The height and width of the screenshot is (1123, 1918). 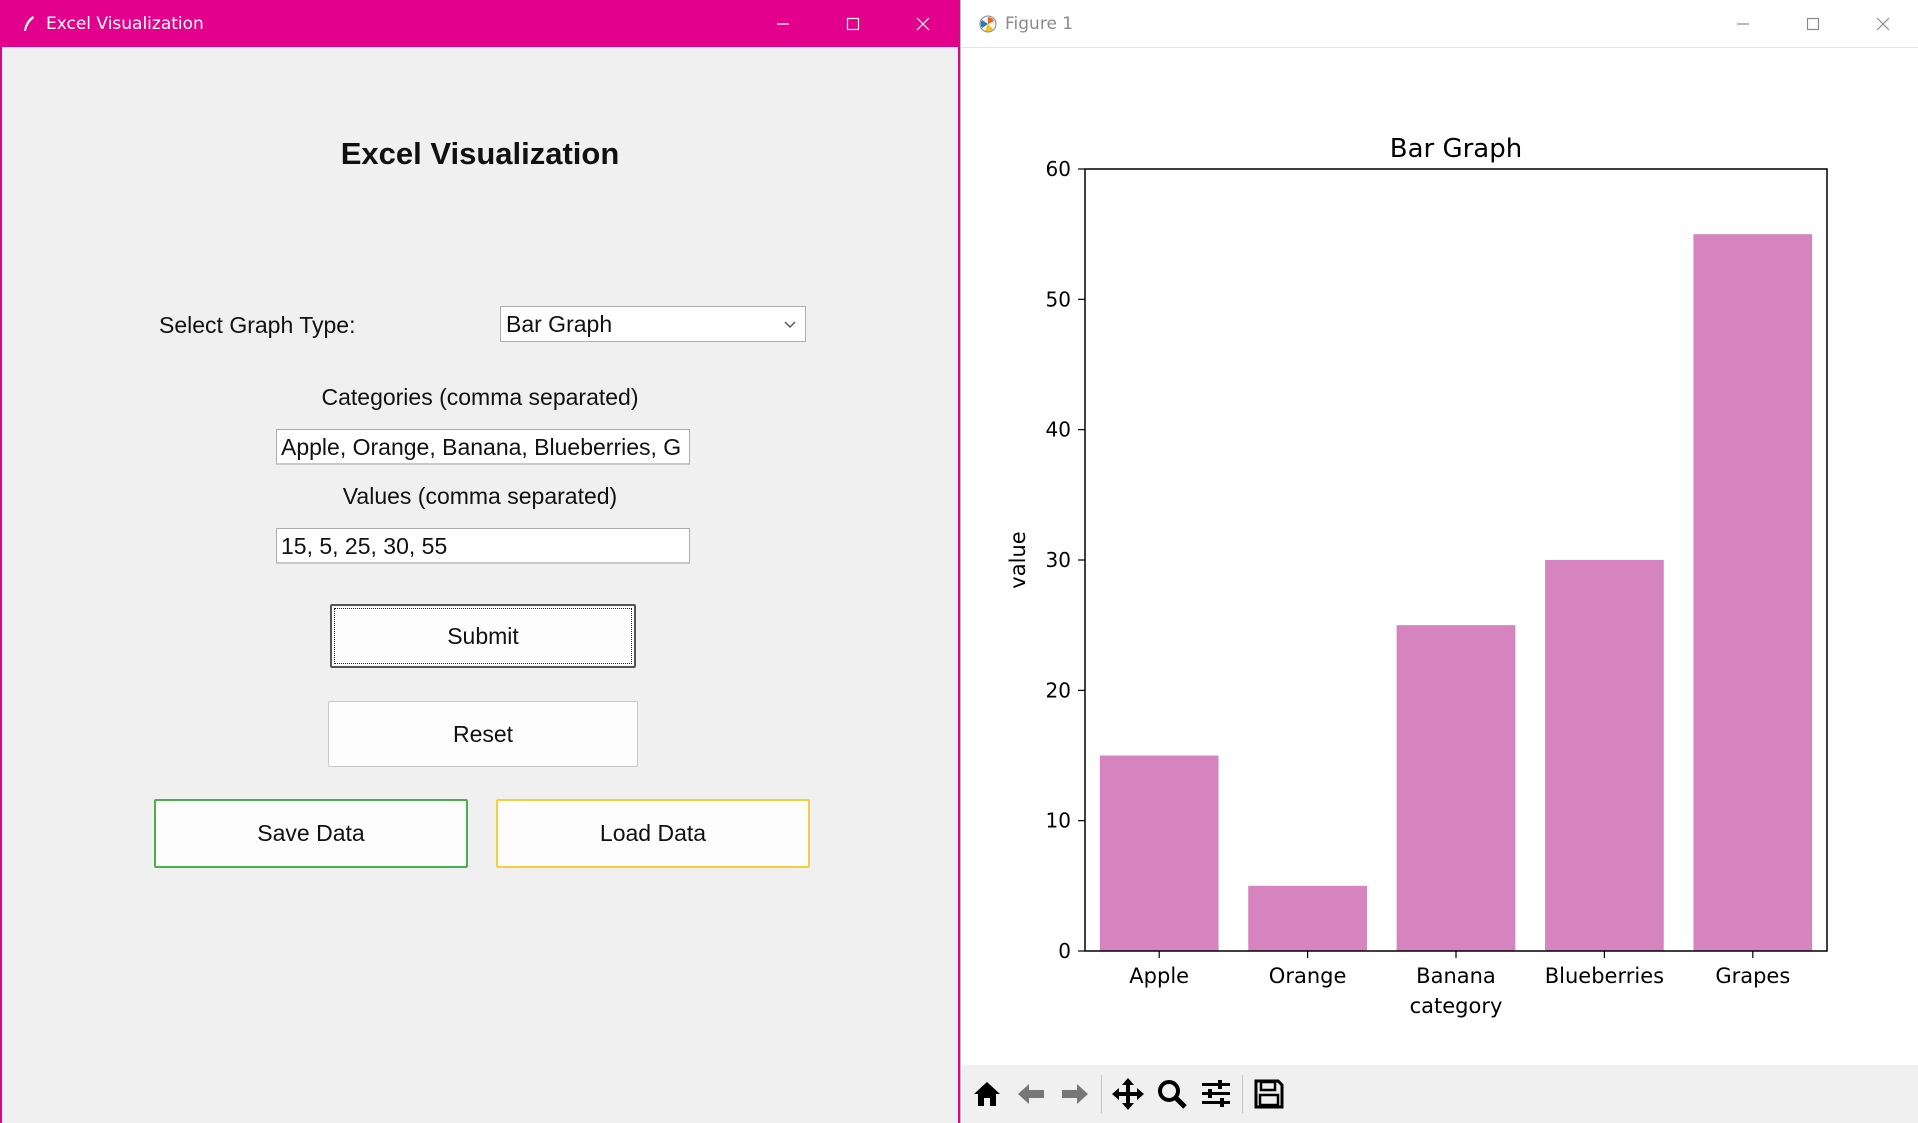 What do you see at coordinates (988, 24) in the screenshot?
I see `matplotlib-icon` at bounding box center [988, 24].